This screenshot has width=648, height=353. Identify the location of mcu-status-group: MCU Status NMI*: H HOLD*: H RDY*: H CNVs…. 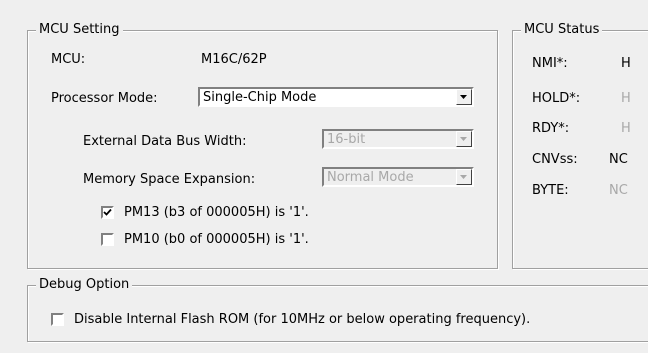
(580, 145).